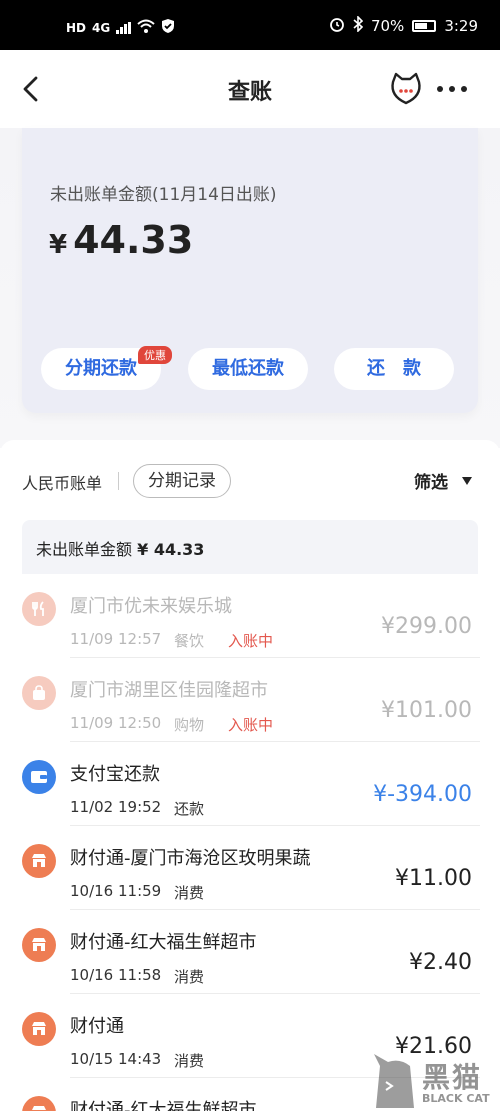  I want to click on summary-text: 未出账单金额 ¥ 44.33, so click(120, 548).